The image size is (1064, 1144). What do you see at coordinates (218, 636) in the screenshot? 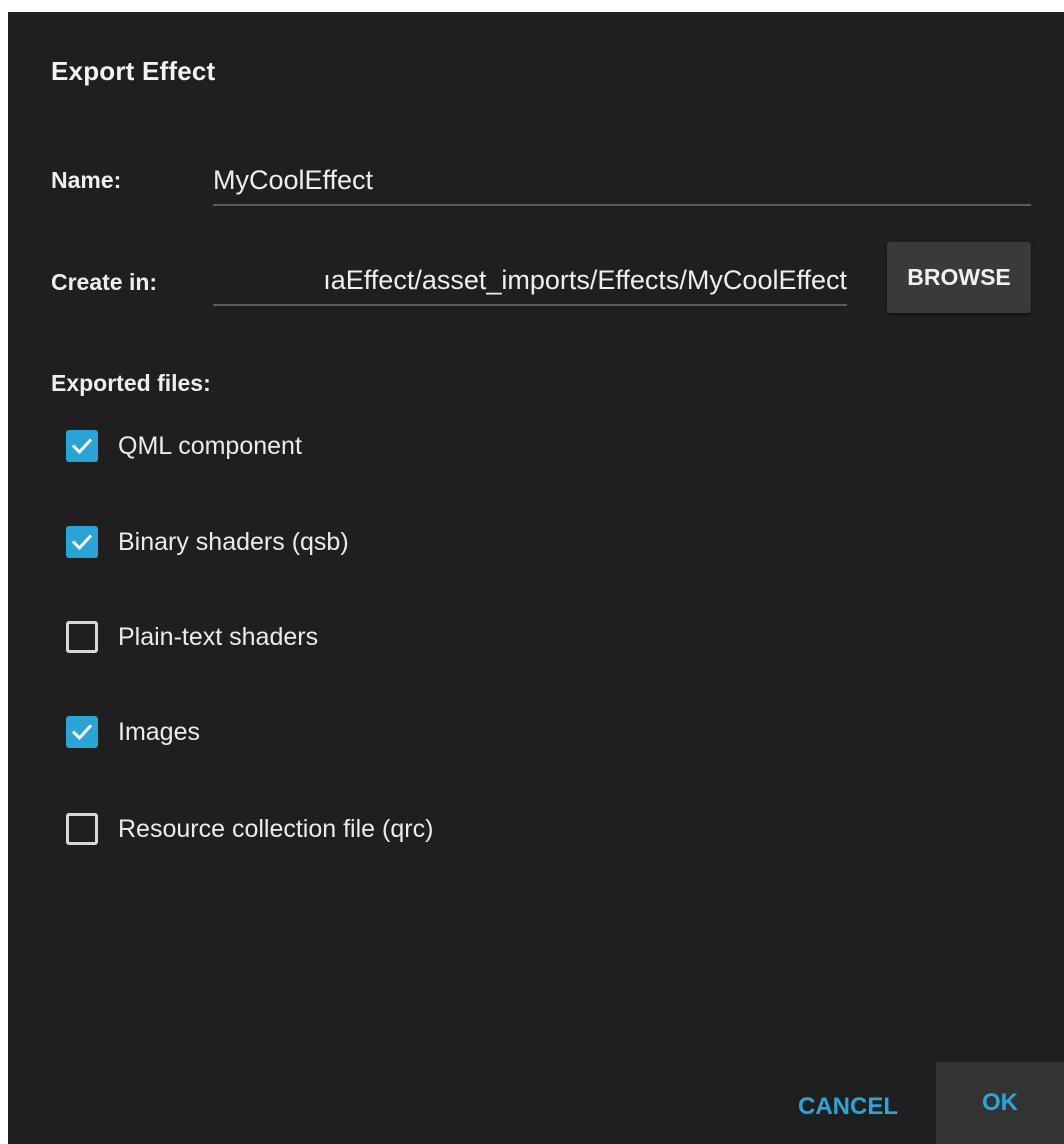
I see `plain-text-shaders-label: Plain-text shaders` at bounding box center [218, 636].